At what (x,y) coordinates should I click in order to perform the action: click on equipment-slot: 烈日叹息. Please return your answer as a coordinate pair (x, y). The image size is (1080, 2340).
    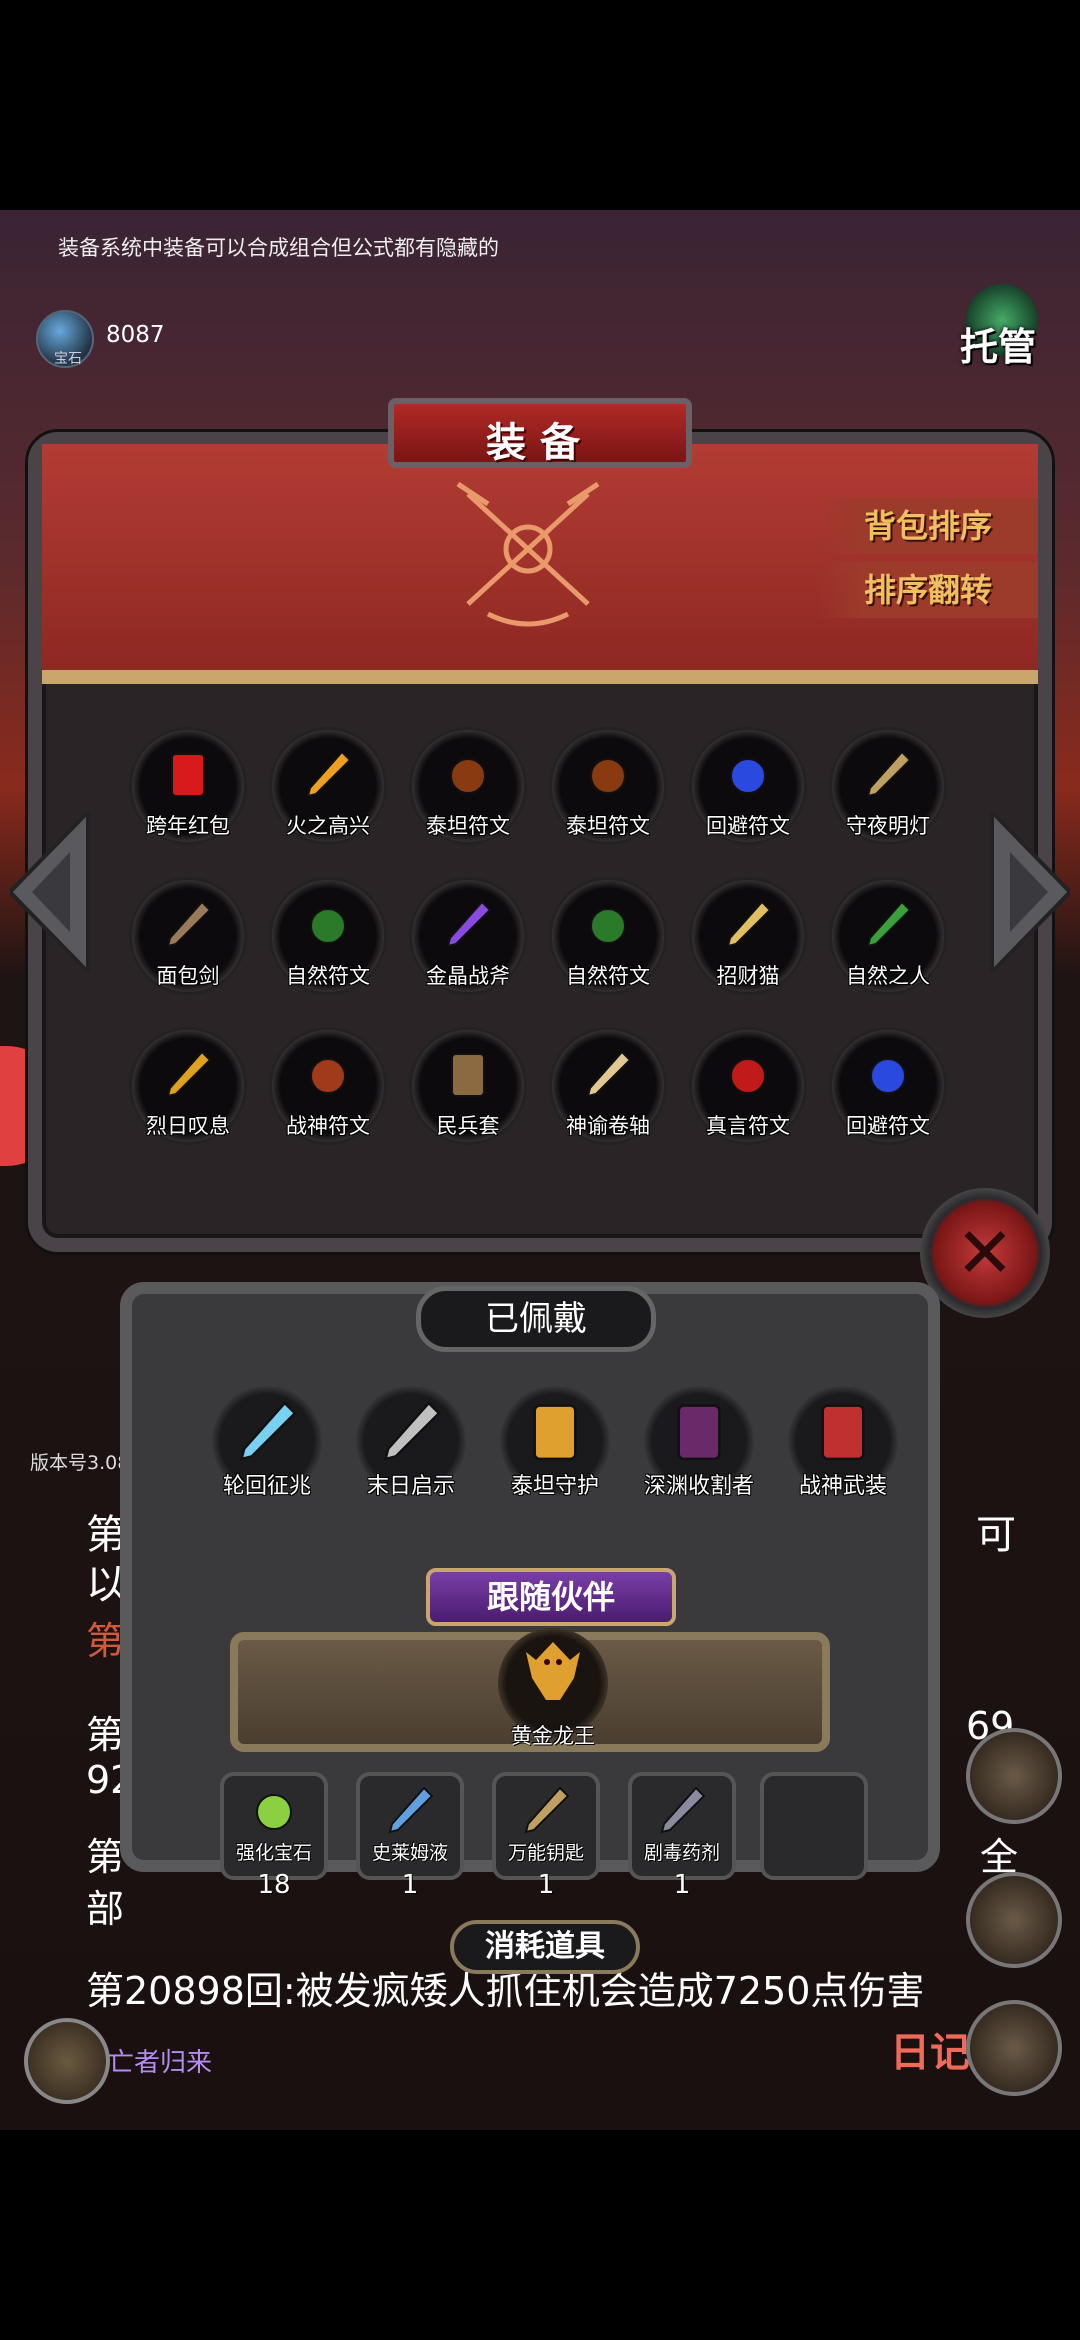
    Looking at the image, I should click on (188, 1086).